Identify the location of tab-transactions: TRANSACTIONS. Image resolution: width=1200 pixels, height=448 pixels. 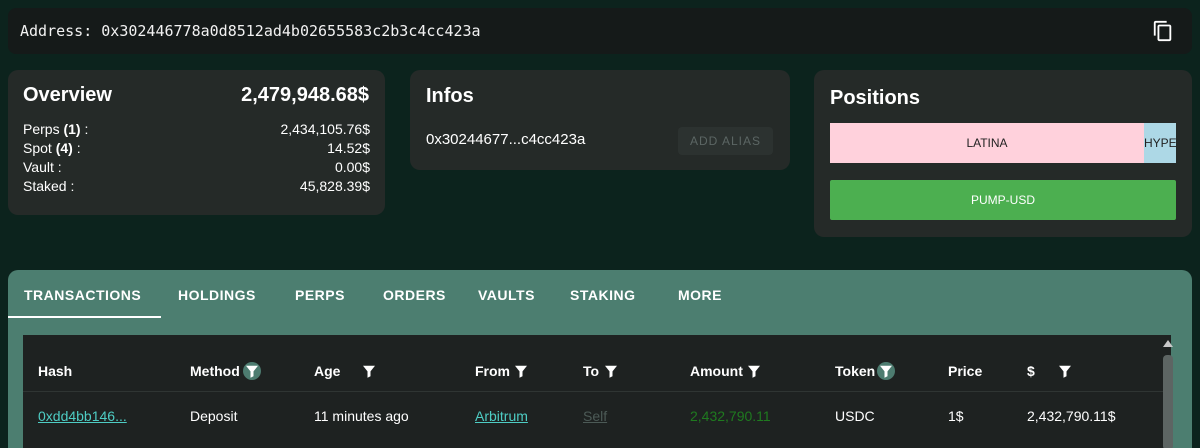
(82, 294).